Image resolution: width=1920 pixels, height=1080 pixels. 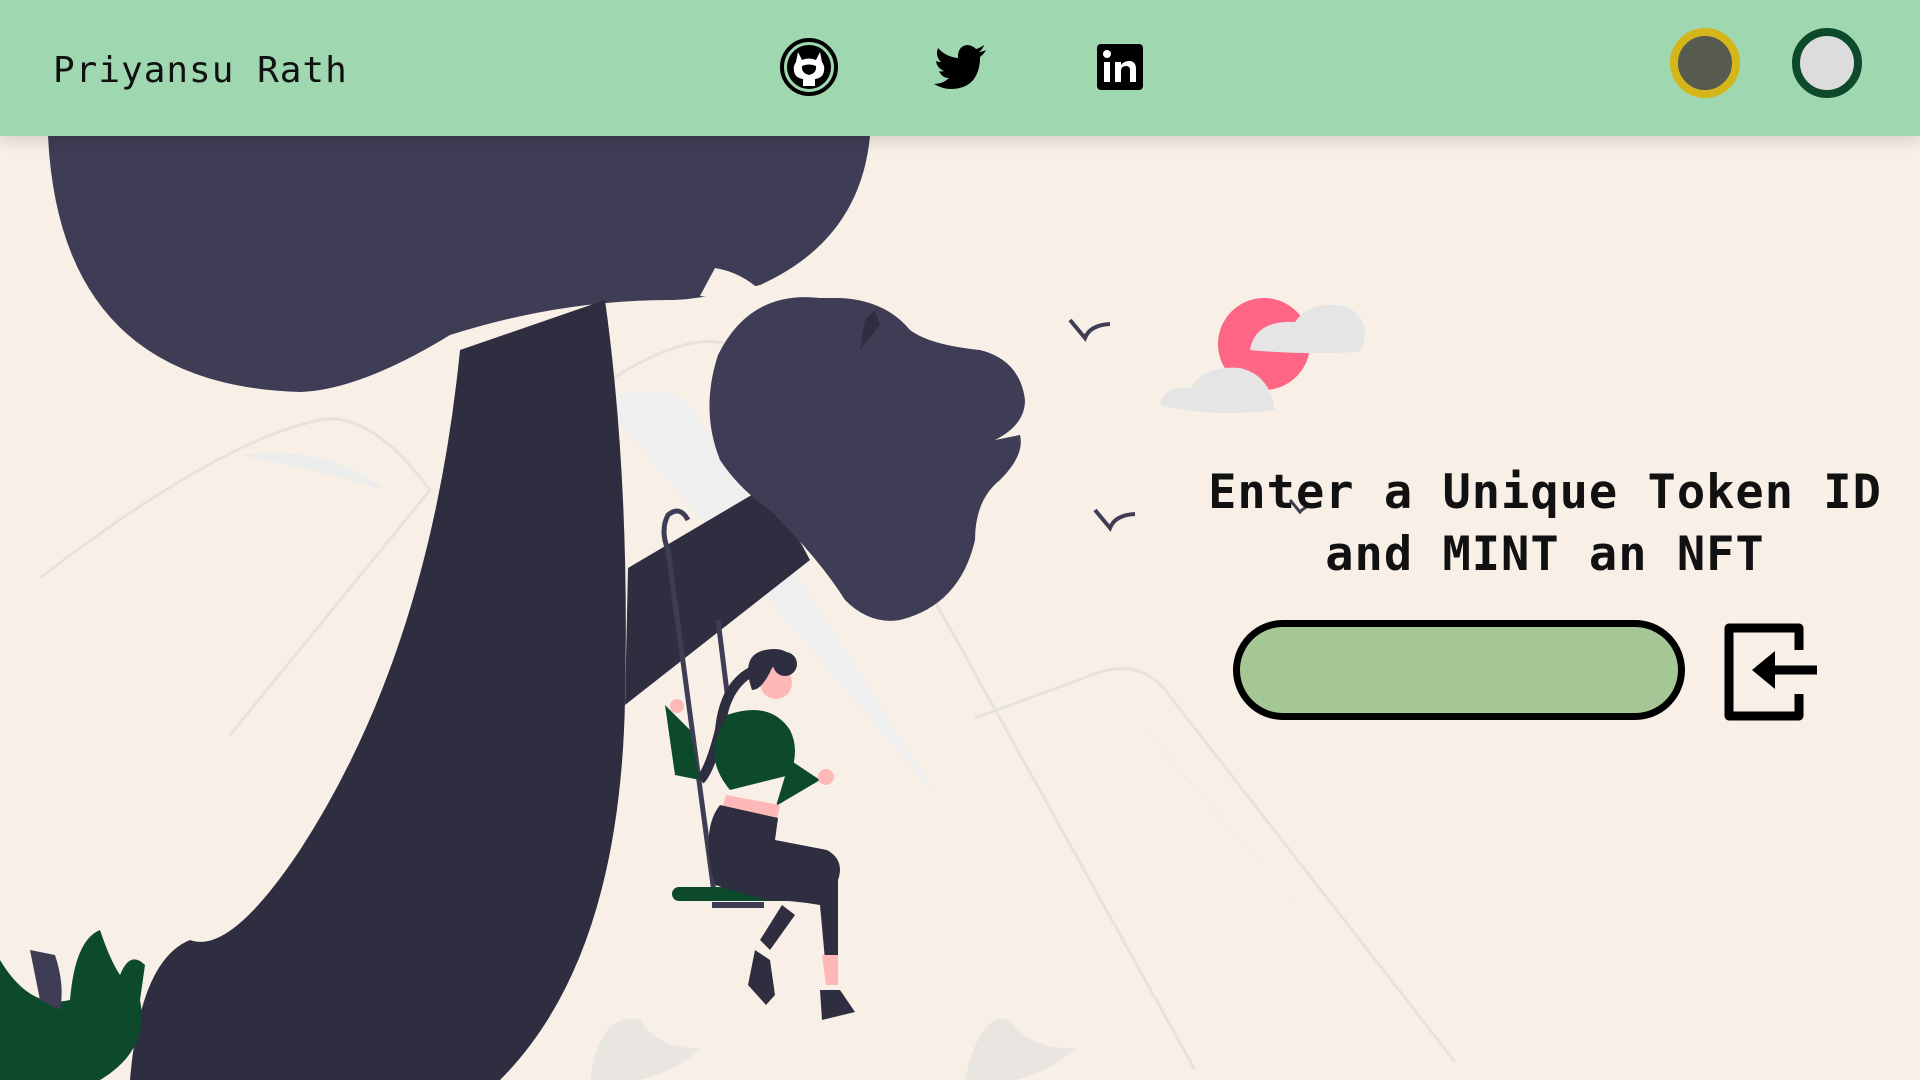 I want to click on top-navbar: Priyansu Rath, so click(x=960, y=68).